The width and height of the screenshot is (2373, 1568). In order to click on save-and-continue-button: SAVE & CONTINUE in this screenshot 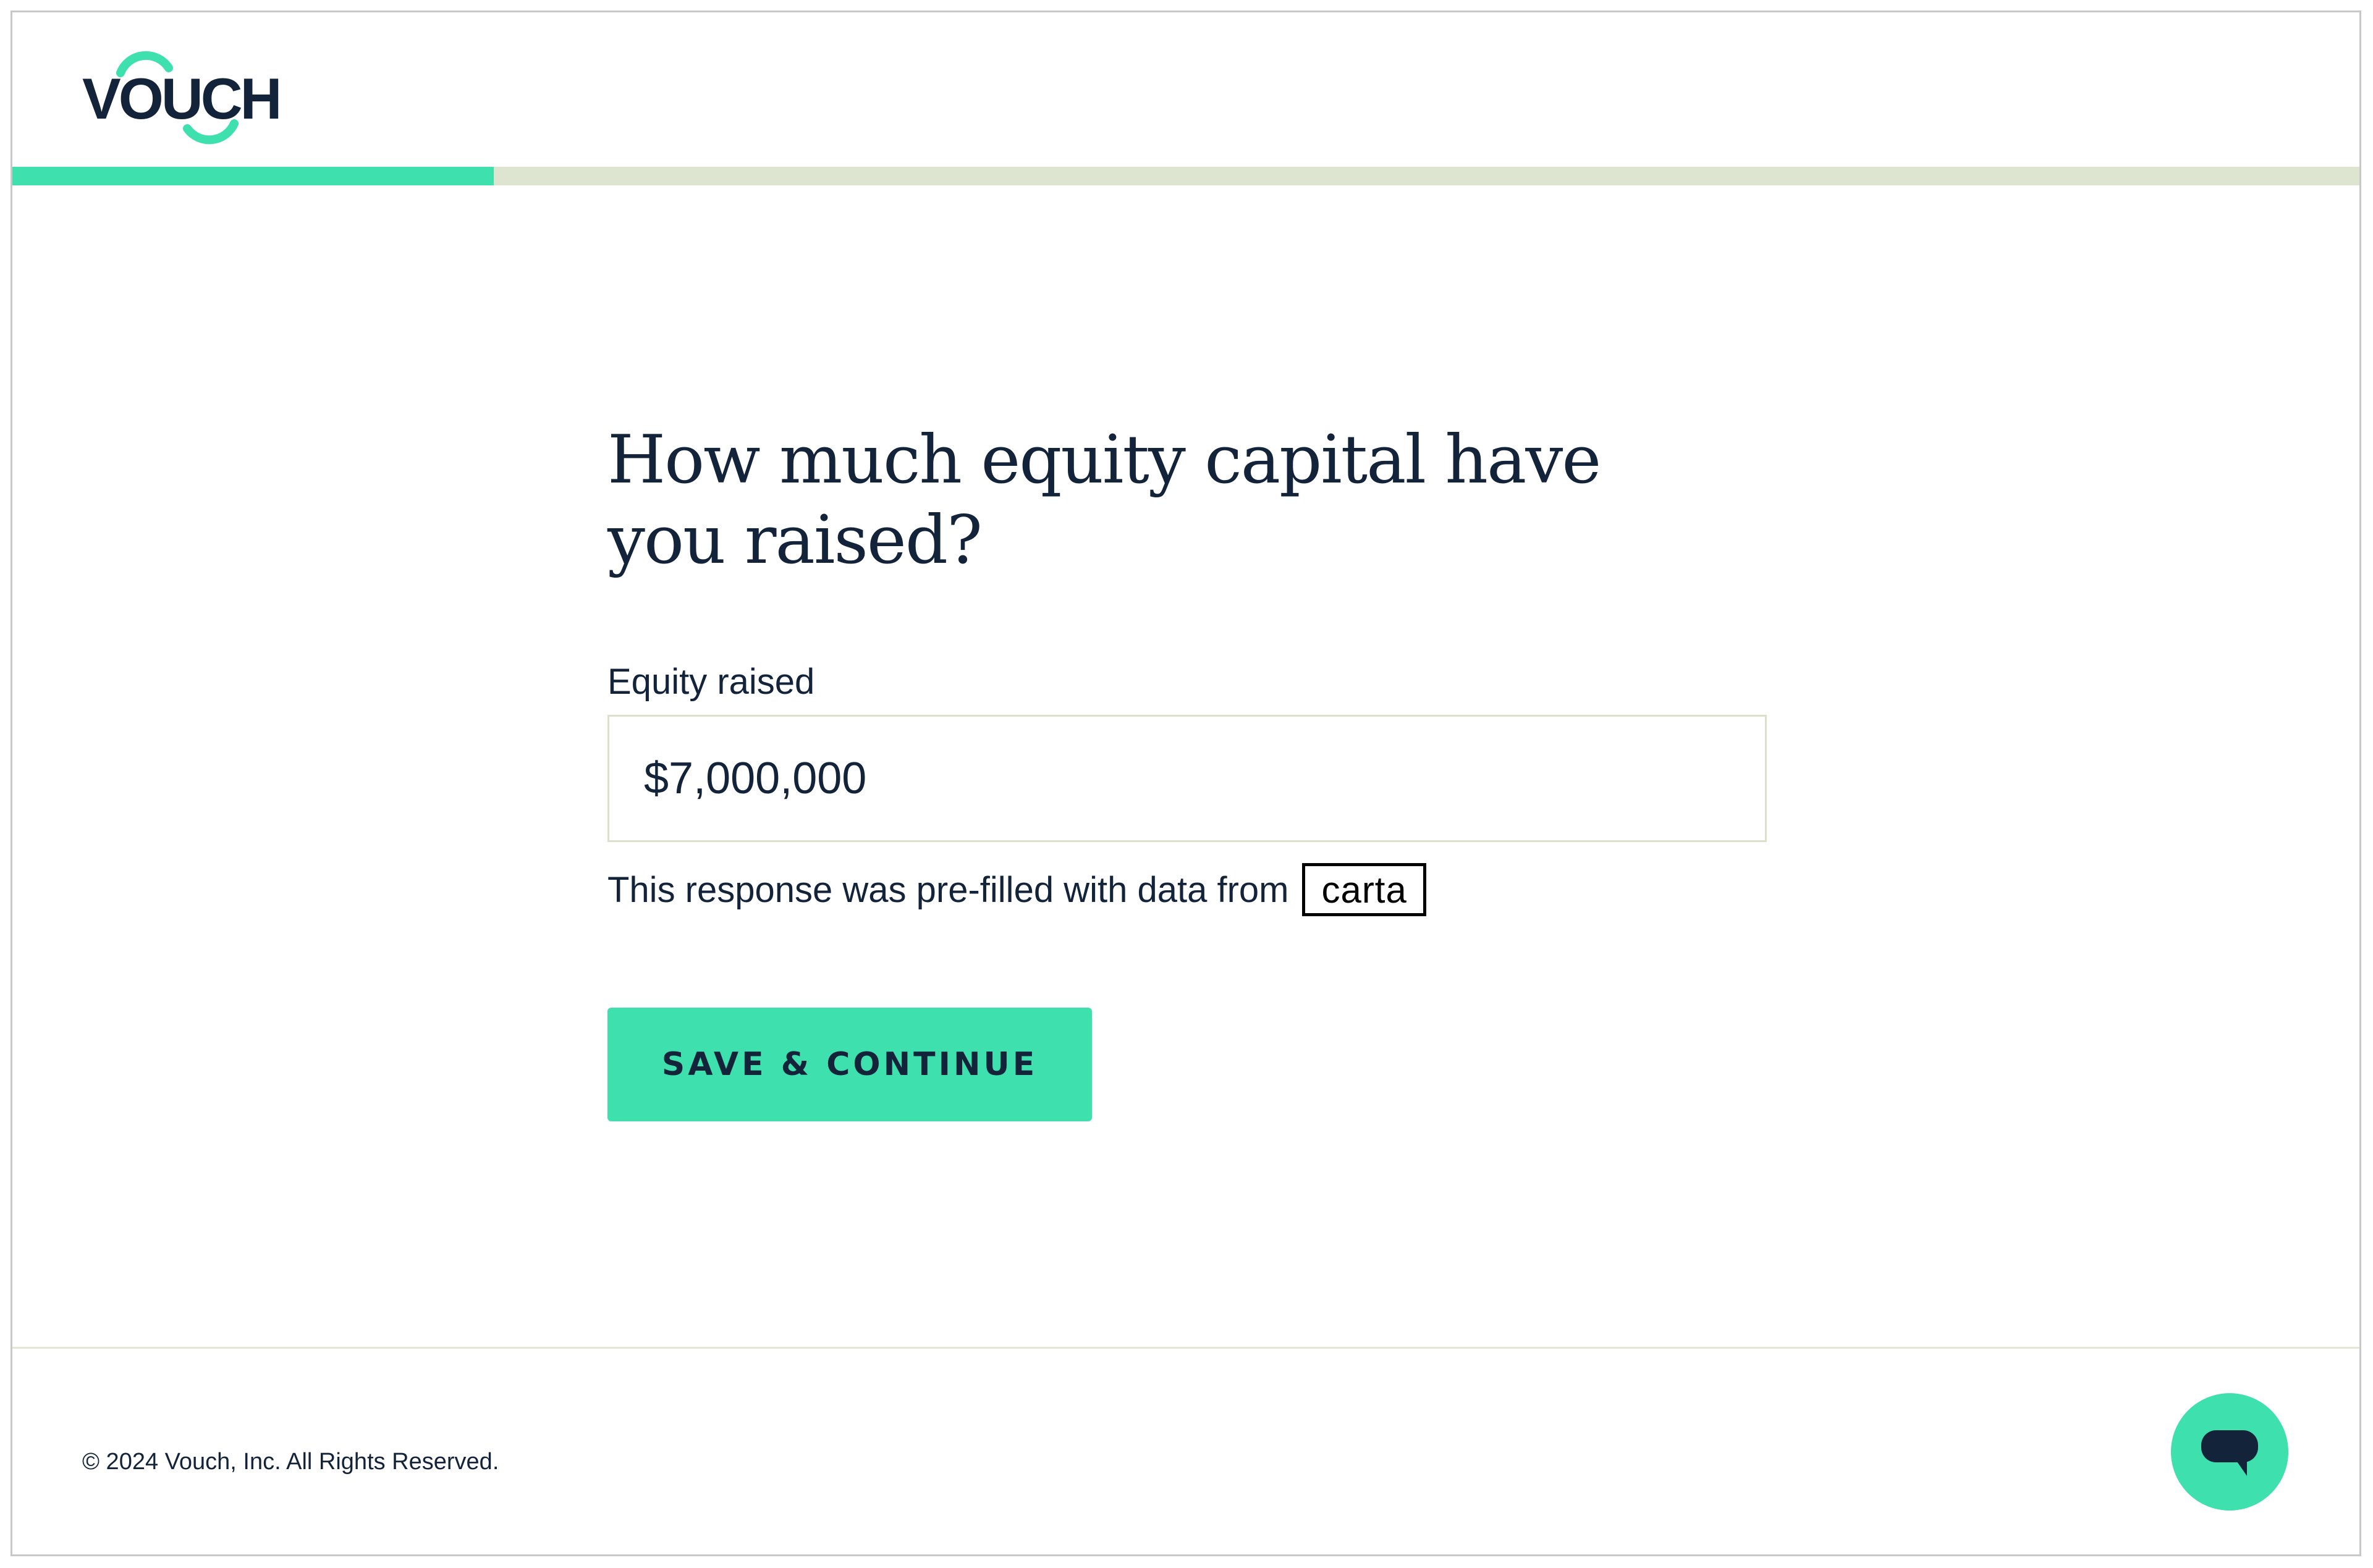, I will do `click(849, 1064)`.